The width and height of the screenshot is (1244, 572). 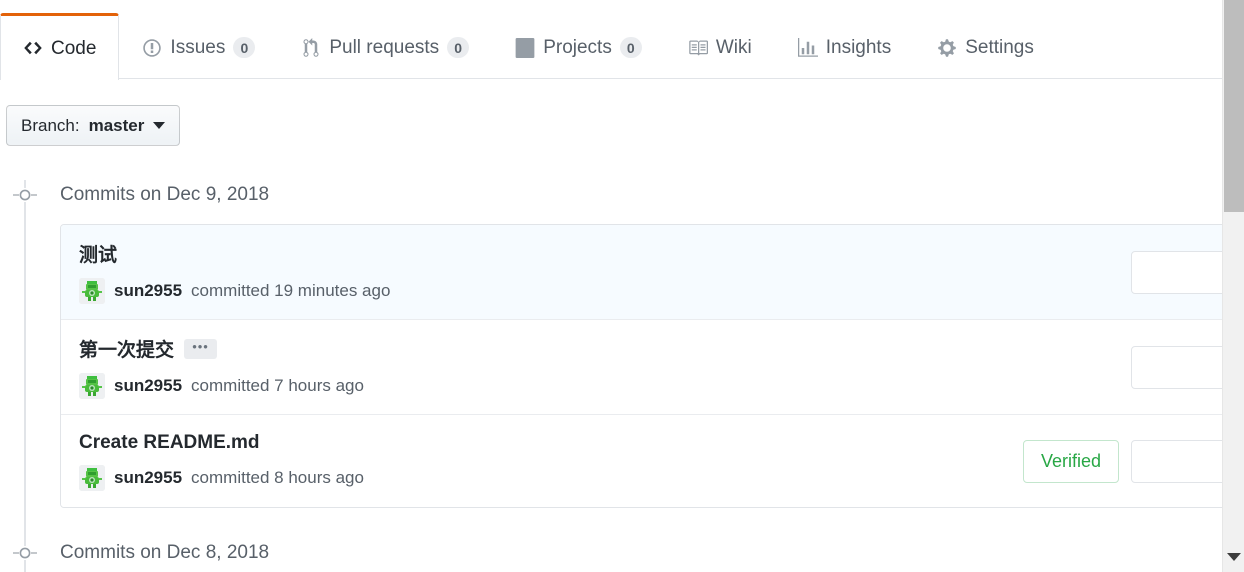 What do you see at coordinates (33, 48) in the screenshot?
I see `code-icon` at bounding box center [33, 48].